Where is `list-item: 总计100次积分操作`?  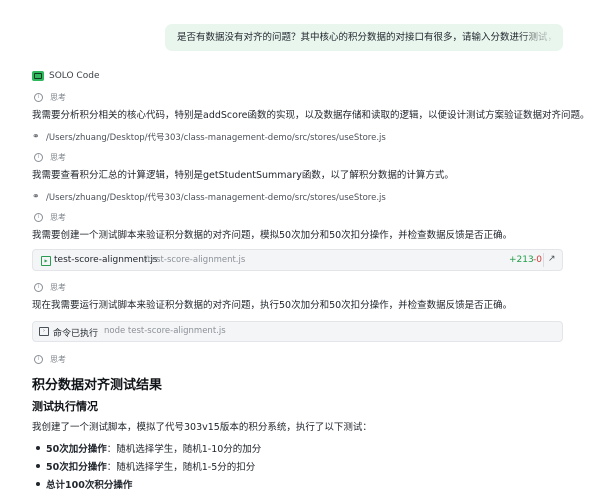 list-item: 总计100次积分操作 is located at coordinates (84, 484).